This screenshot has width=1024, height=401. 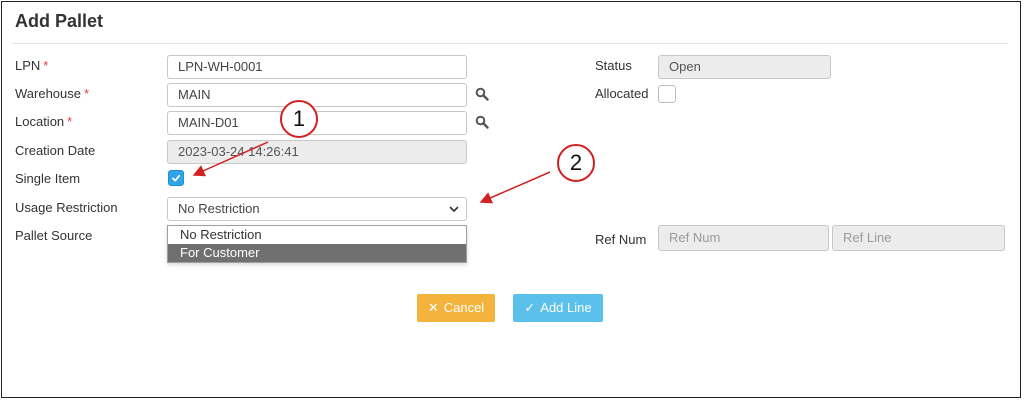 I want to click on callout-2: 2, so click(x=576, y=163).